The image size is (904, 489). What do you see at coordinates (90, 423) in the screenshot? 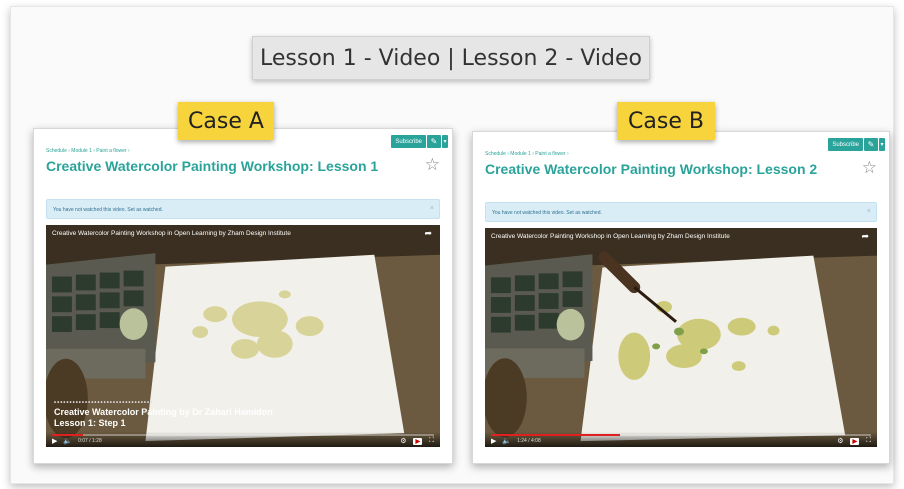
I see `overlay-line2: Lesson 1: Step 1` at bounding box center [90, 423].